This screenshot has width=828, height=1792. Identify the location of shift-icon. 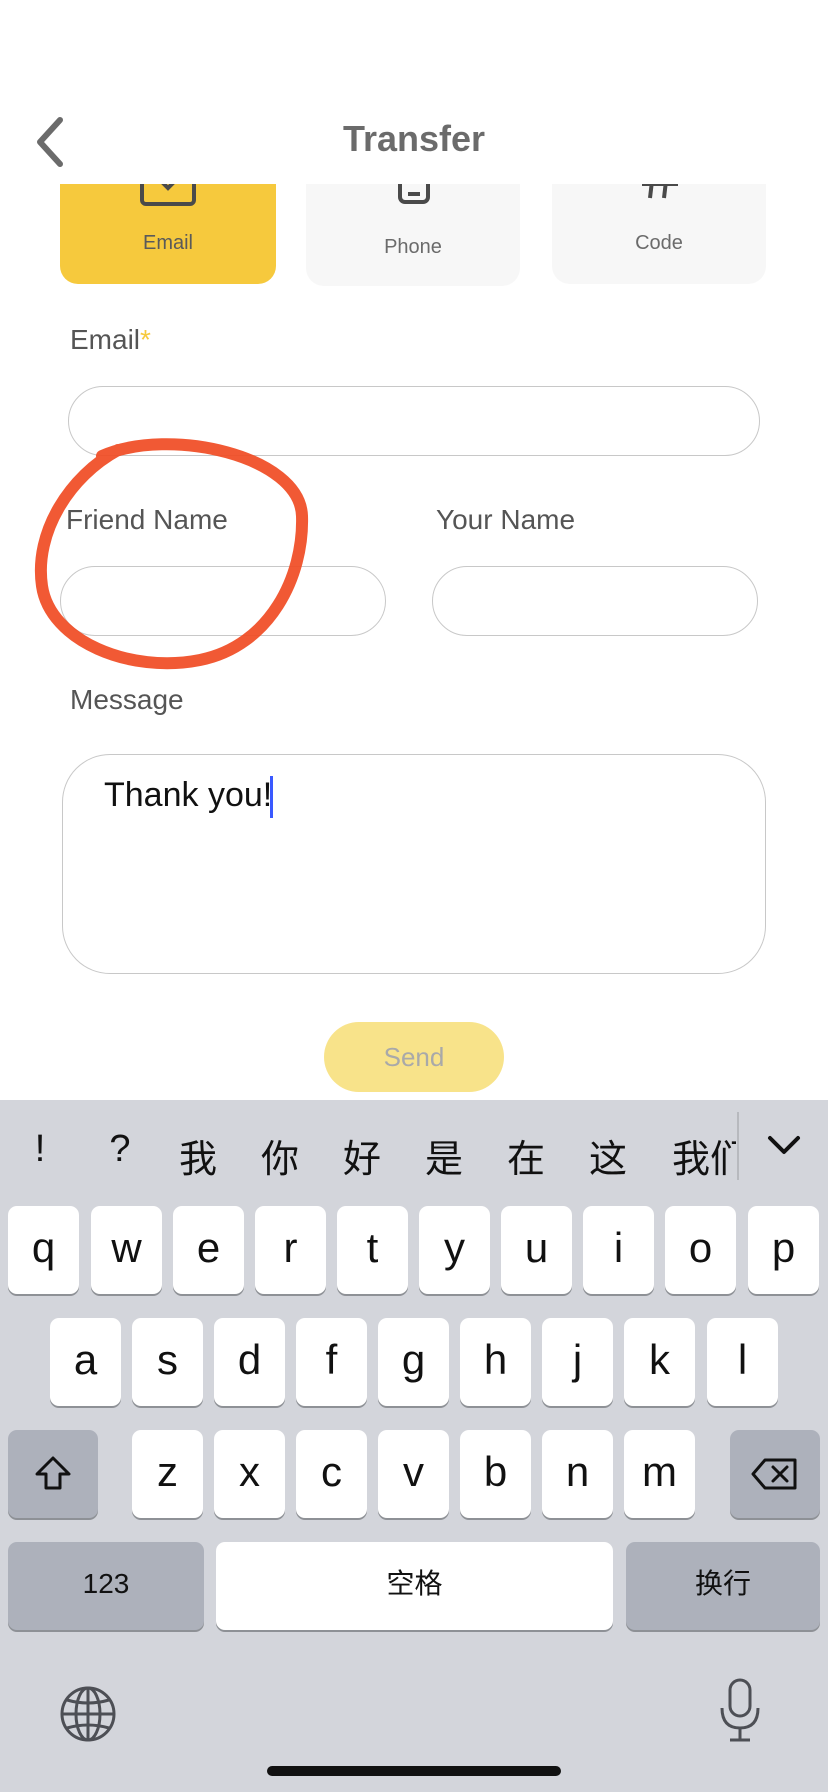
(53, 1473).